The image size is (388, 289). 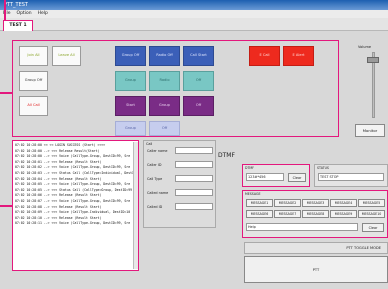 What do you see at coordinates (287, 203) in the screenshot?
I see `message-button-2: MESSAGE2` at bounding box center [287, 203].